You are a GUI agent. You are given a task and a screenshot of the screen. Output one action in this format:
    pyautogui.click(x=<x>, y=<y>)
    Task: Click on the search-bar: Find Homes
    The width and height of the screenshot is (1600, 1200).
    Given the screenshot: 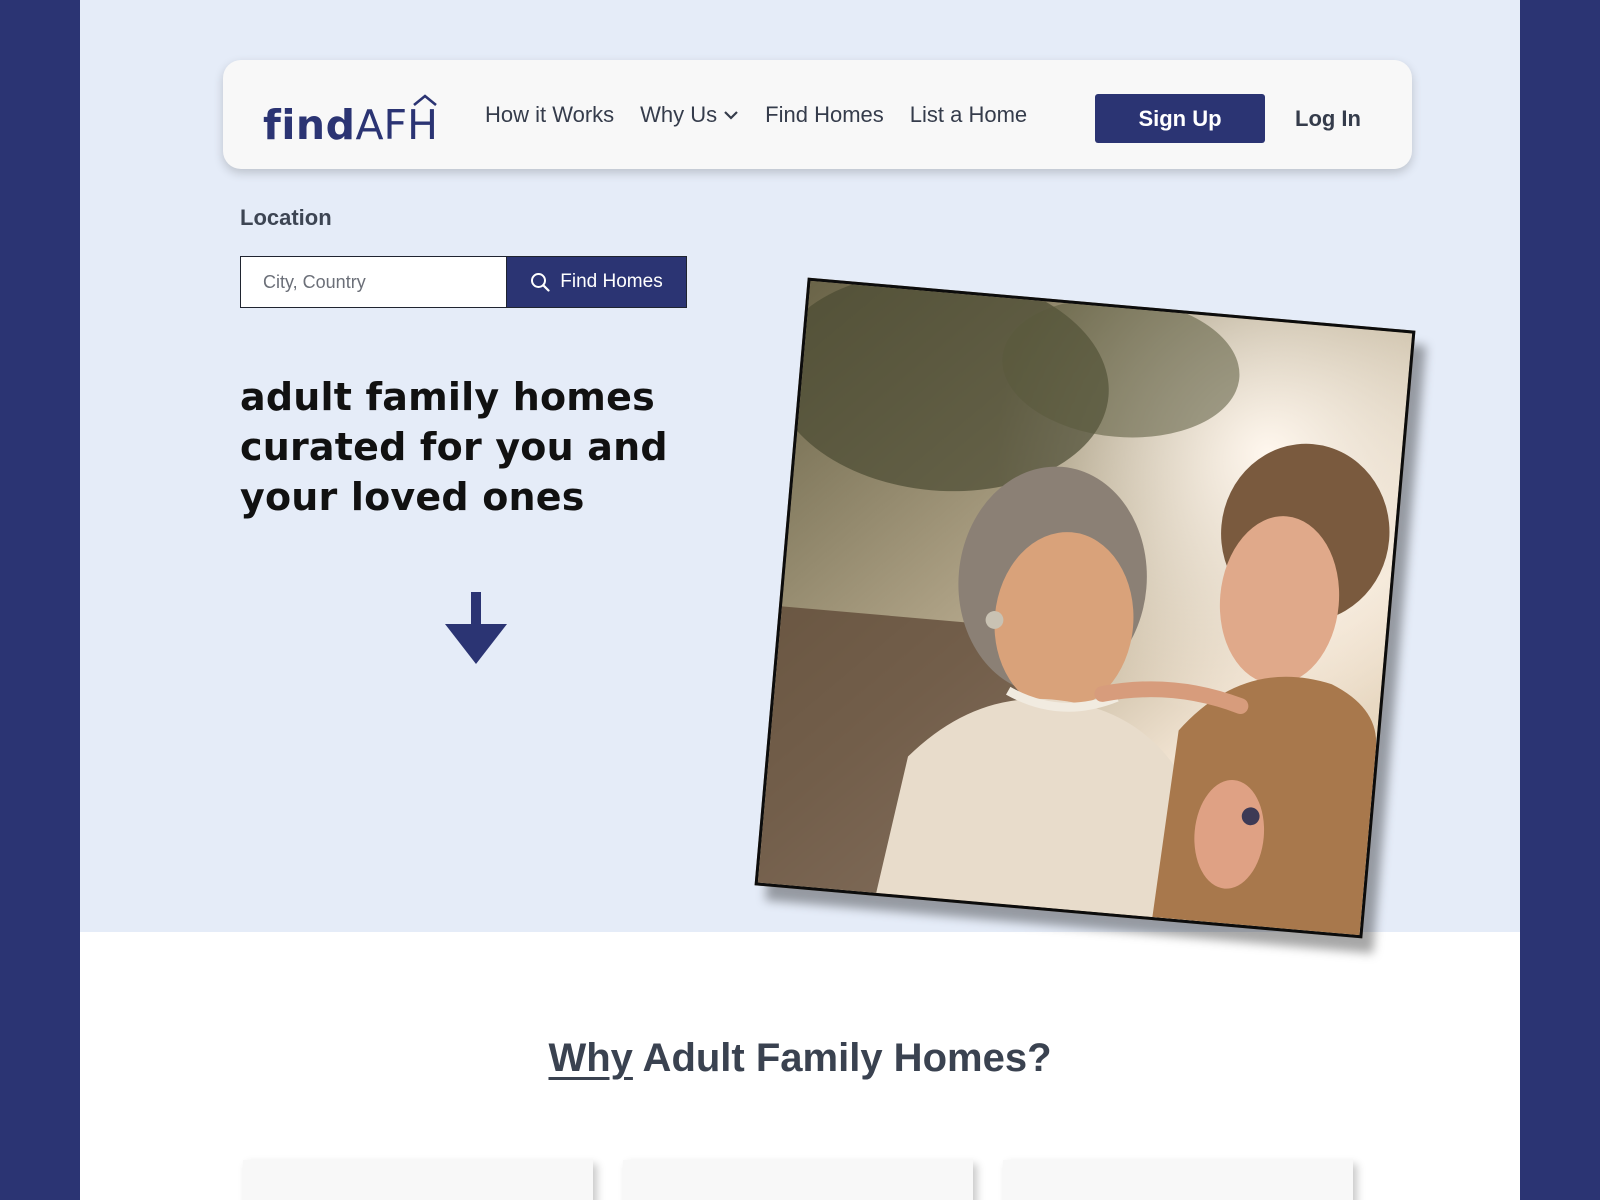 What is the action you would take?
    pyautogui.click(x=463, y=282)
    